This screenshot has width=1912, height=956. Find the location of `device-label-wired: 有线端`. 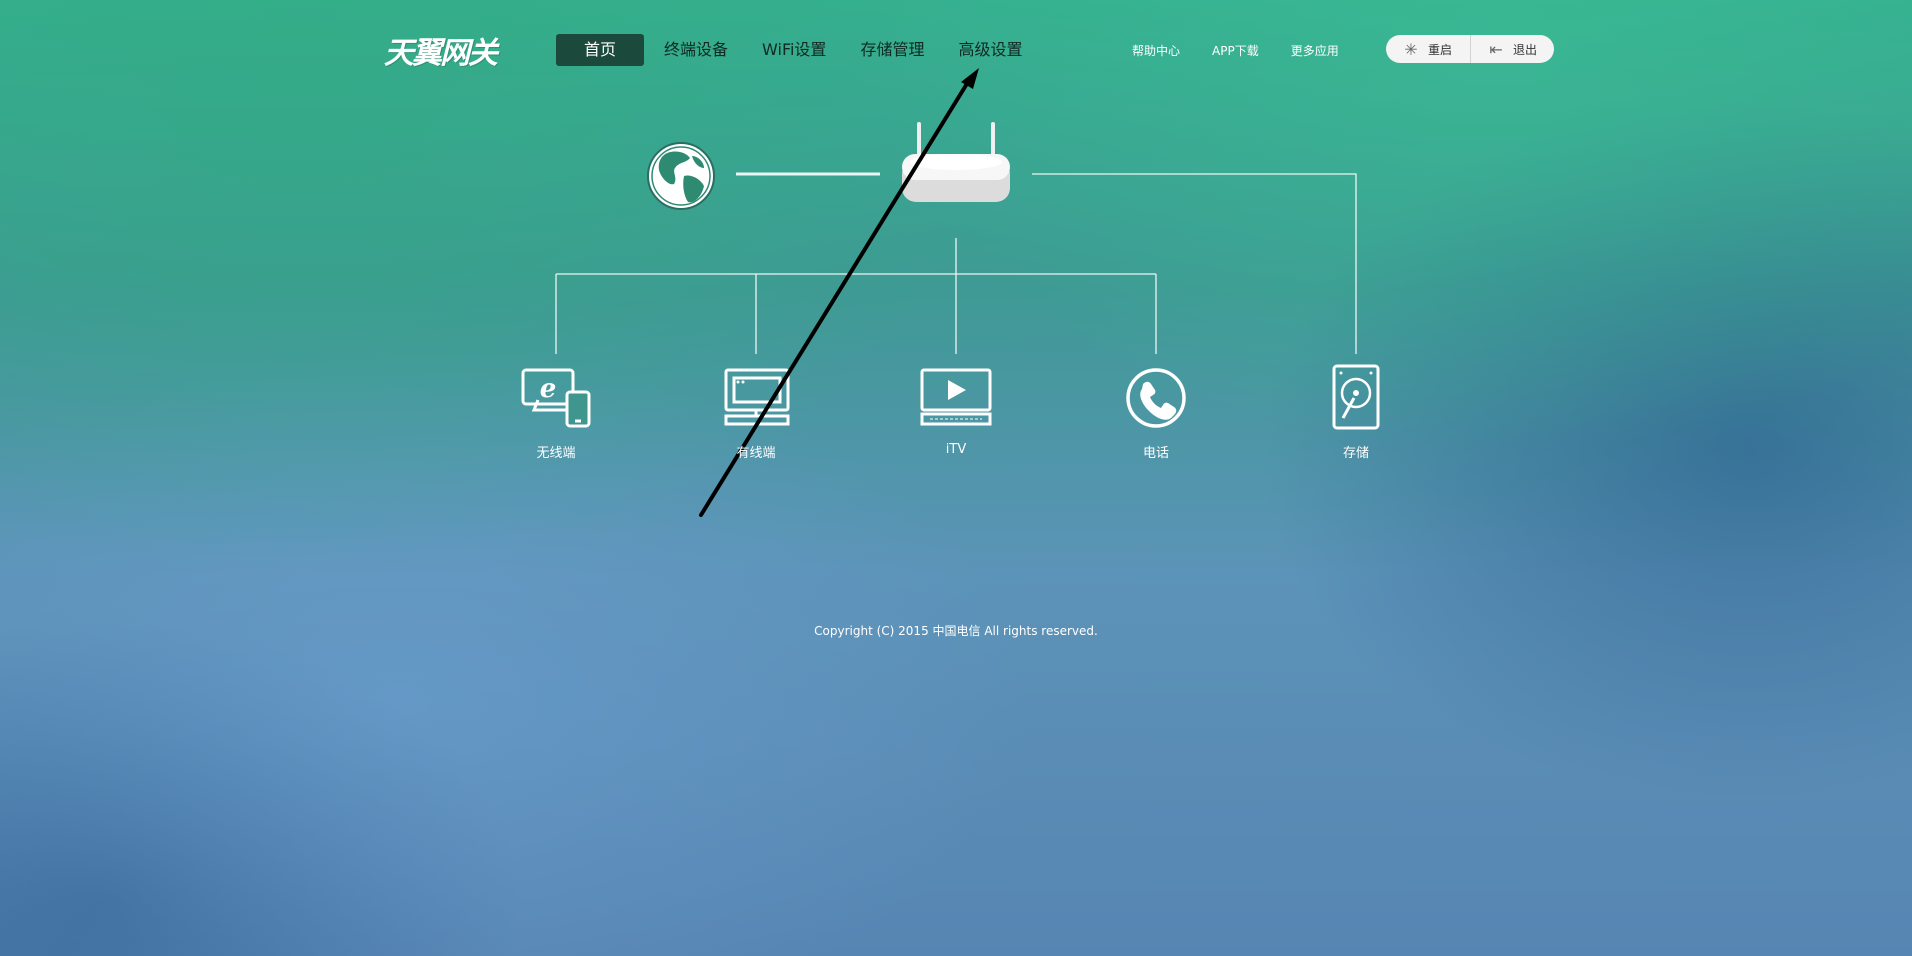

device-label-wired: 有线端 is located at coordinates (756, 453).